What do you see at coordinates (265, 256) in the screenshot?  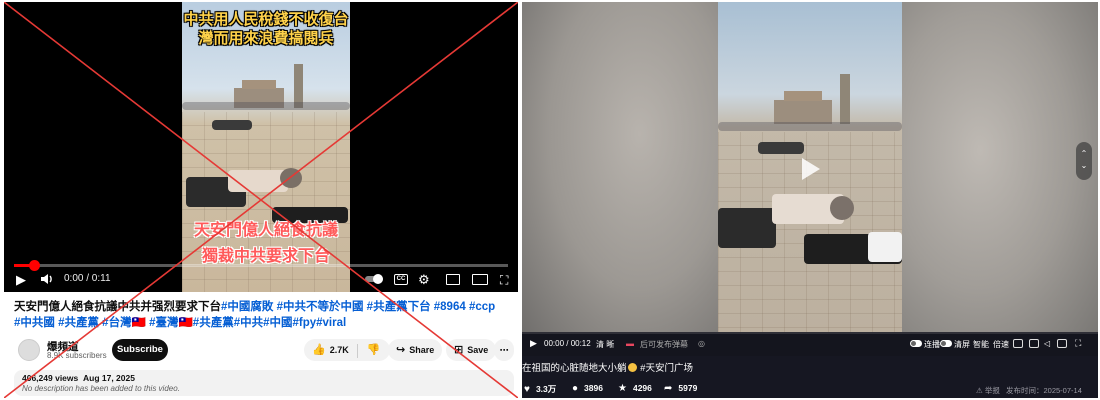 I see `video-overlay-caption-bottom-2: 獨裁中共要求下台` at bounding box center [265, 256].